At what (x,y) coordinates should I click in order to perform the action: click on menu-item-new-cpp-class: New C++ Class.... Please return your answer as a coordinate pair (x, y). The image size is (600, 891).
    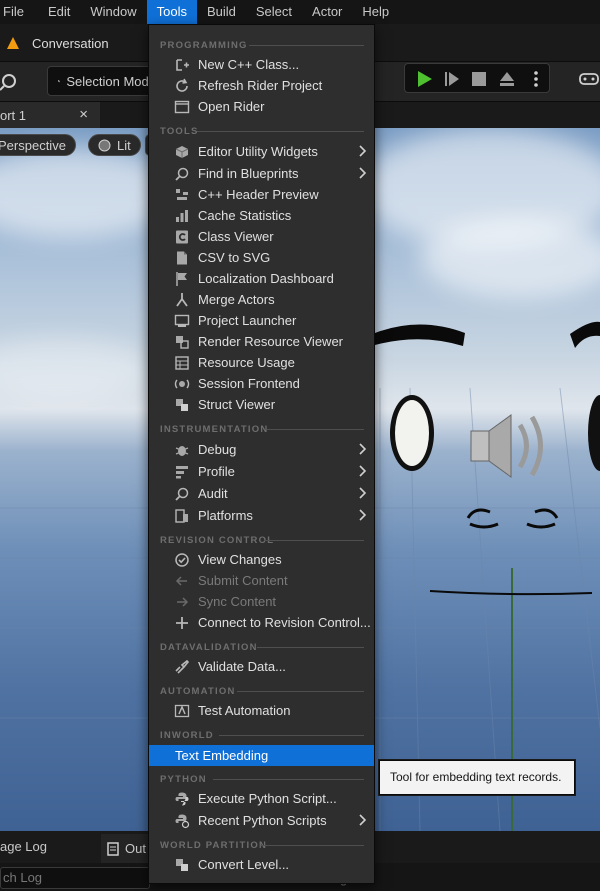
    Looking at the image, I should click on (261, 64).